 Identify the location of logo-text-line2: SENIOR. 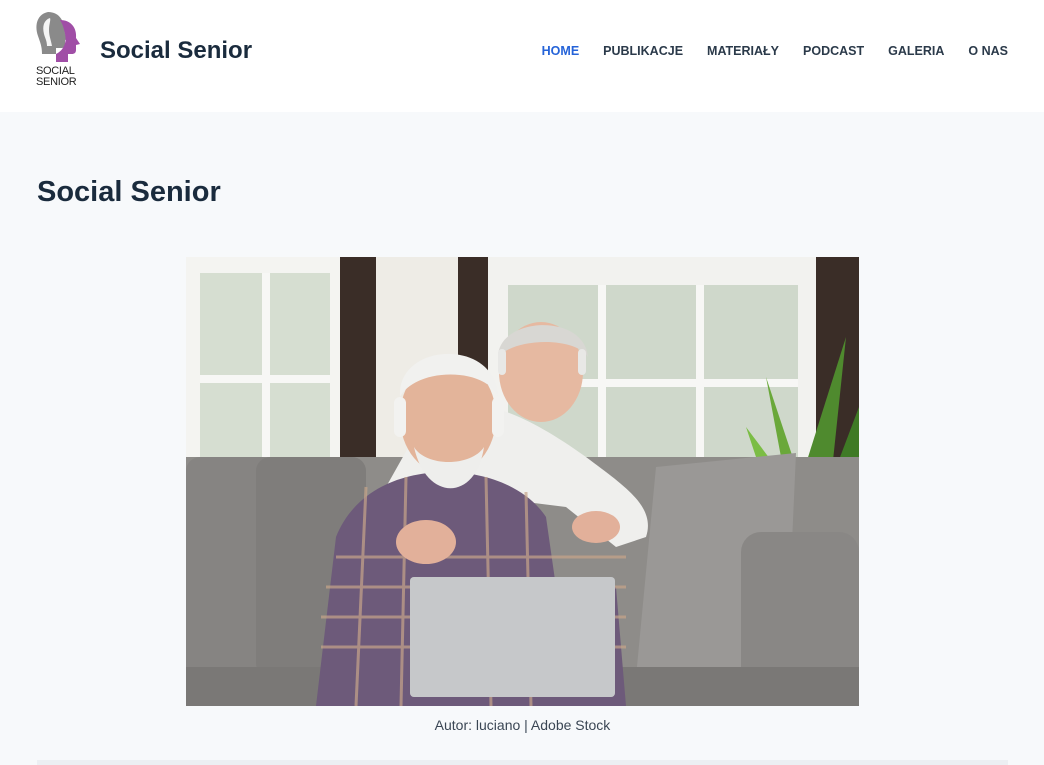
(56, 82).